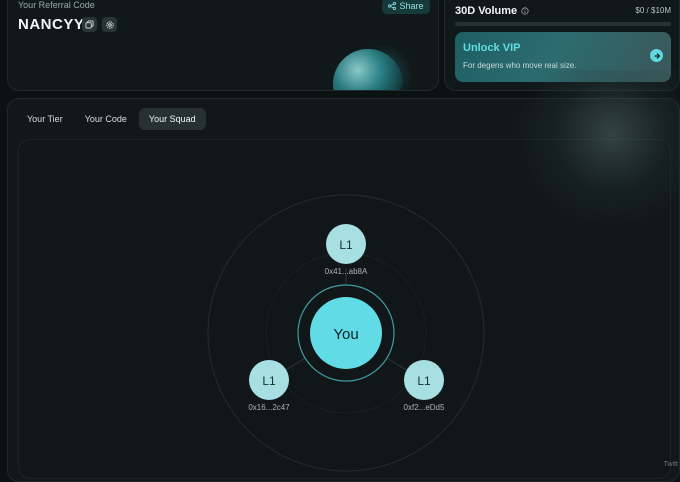  Describe the element at coordinates (670, 464) in the screenshot. I see `footer-text: Twitt` at that location.